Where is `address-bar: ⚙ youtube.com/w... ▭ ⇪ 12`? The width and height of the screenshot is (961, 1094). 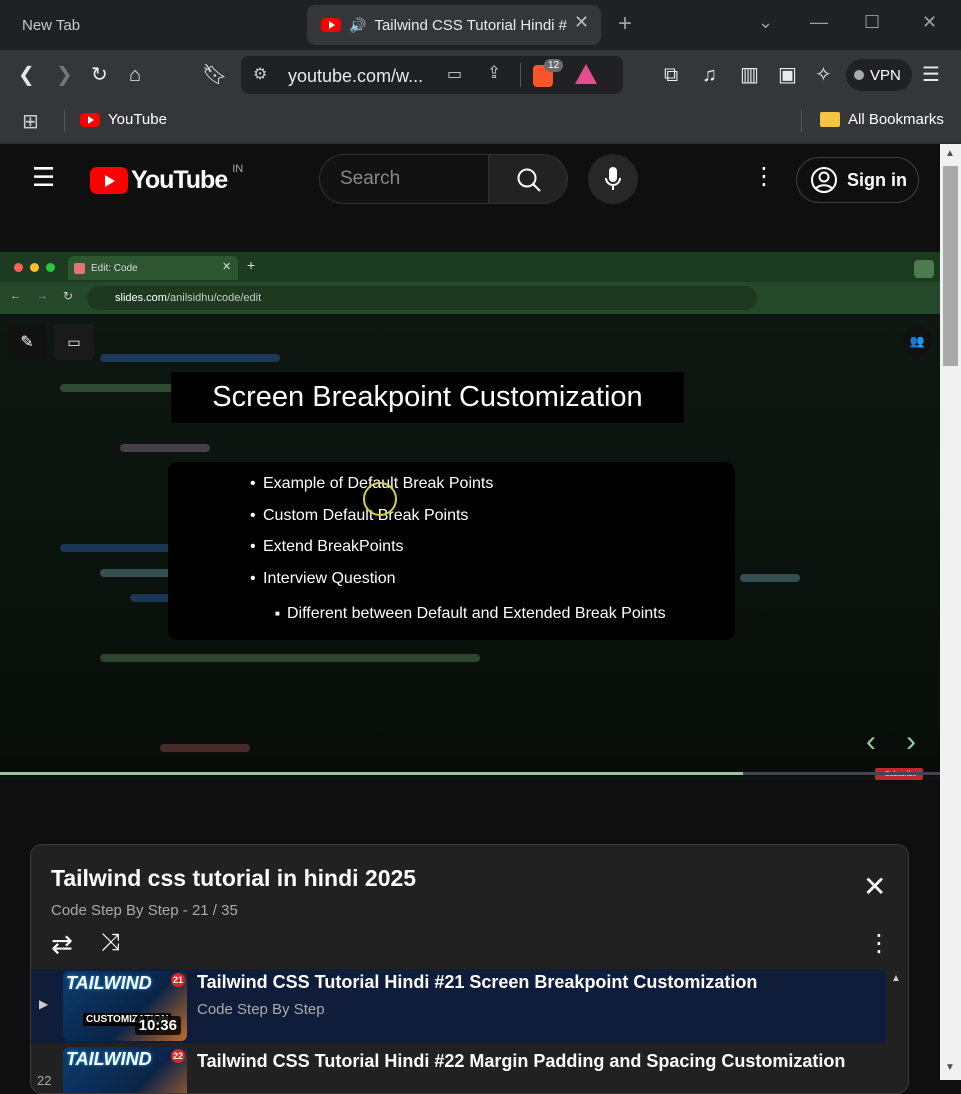
address-bar: ⚙ youtube.com/w... ▭ ⇪ 12 is located at coordinates (432, 75).